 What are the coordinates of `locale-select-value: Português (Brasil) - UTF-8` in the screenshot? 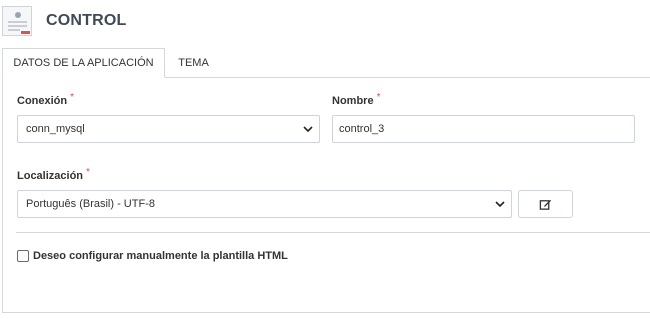 It's located at (90, 204).